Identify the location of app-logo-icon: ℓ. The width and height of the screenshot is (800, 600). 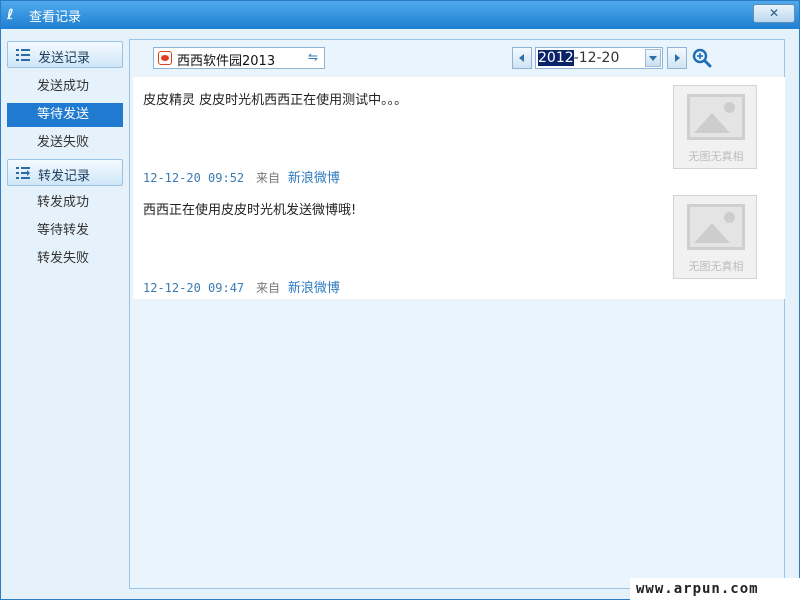
(10, 15).